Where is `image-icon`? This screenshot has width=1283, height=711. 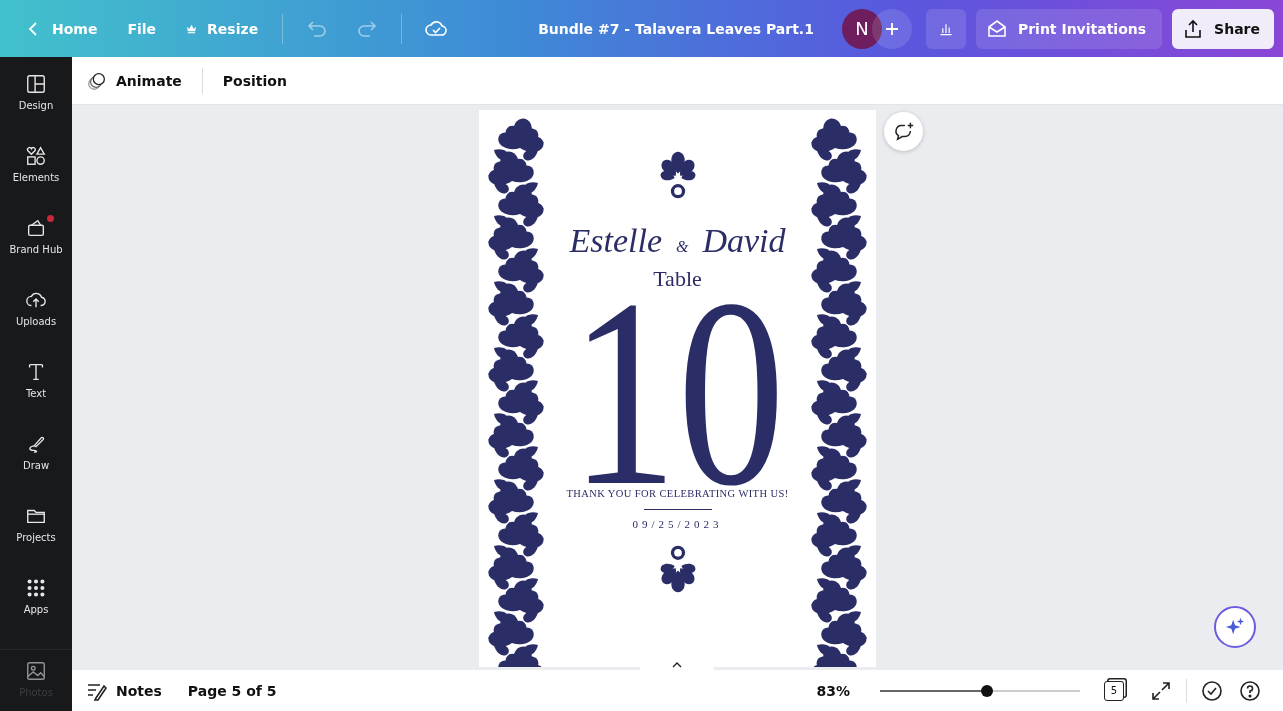 image-icon is located at coordinates (36, 671).